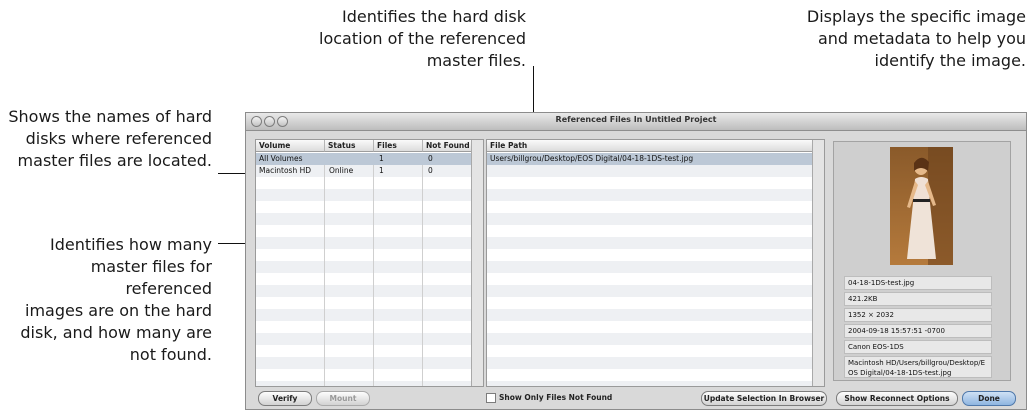 The image size is (1030, 416). I want to click on update-selection-button: Update Selection In Browser, so click(764, 398).